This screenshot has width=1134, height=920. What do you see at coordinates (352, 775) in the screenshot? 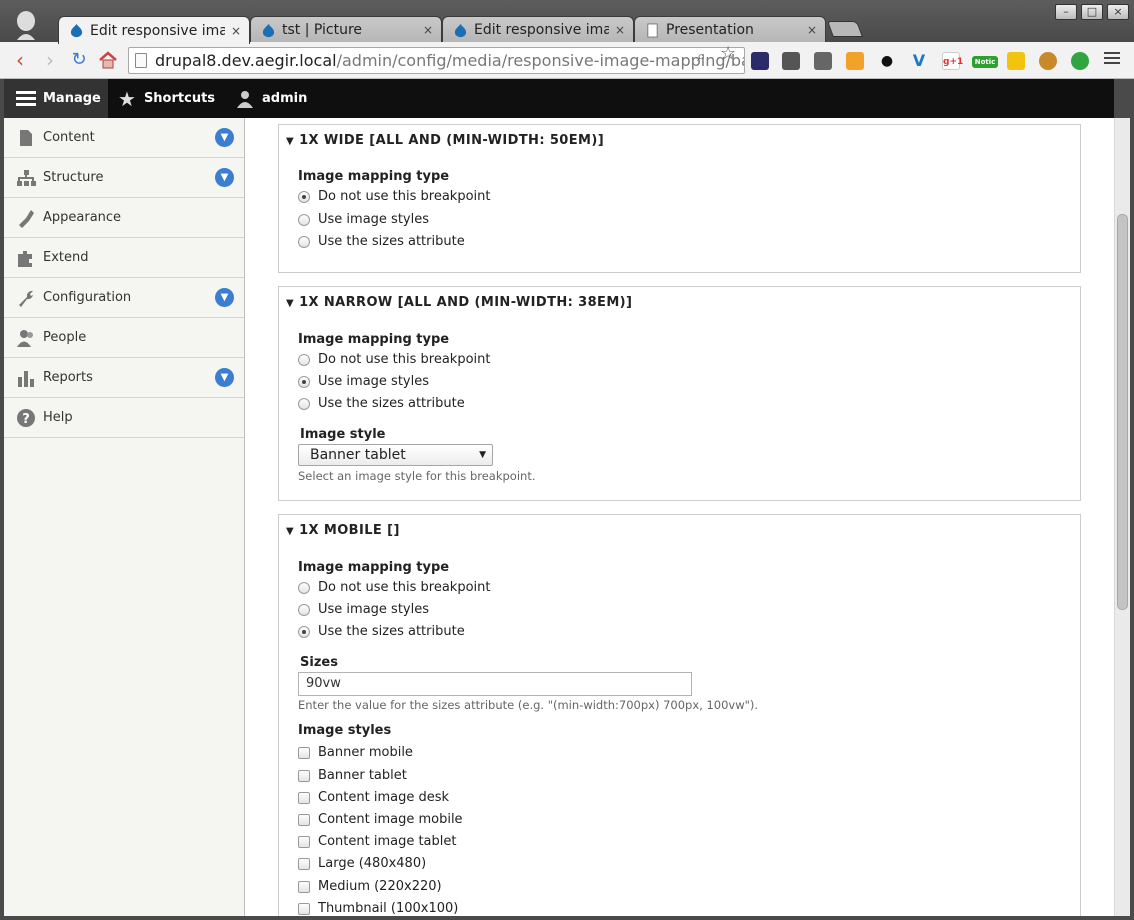
I see `checkbox-banner-tablet: Banner tablet` at bounding box center [352, 775].